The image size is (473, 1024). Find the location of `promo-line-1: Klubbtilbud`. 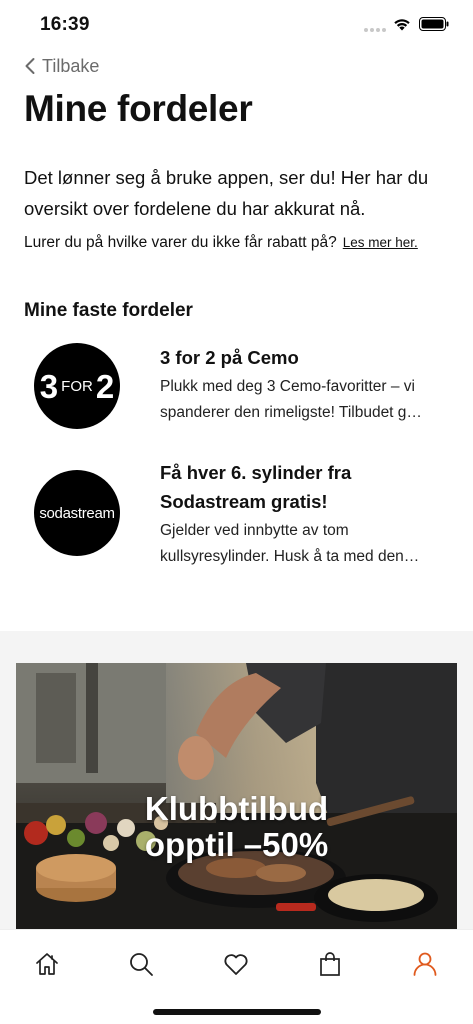

promo-line-1: Klubbtilbud is located at coordinates (236, 808).